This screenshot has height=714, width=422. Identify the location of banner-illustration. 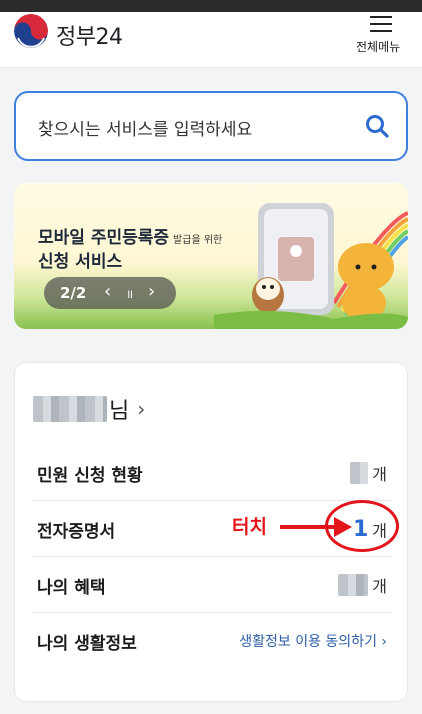
(311, 266).